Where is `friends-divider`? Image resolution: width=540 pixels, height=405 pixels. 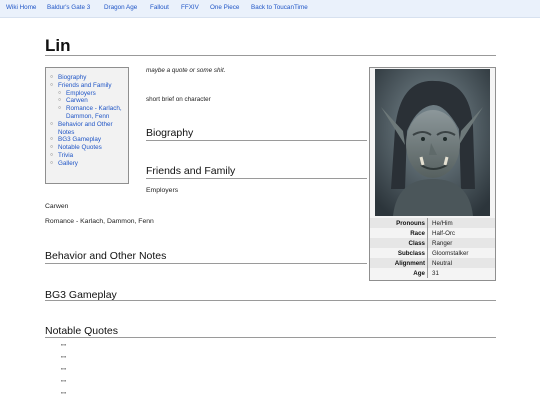
friends-divider is located at coordinates (256, 178).